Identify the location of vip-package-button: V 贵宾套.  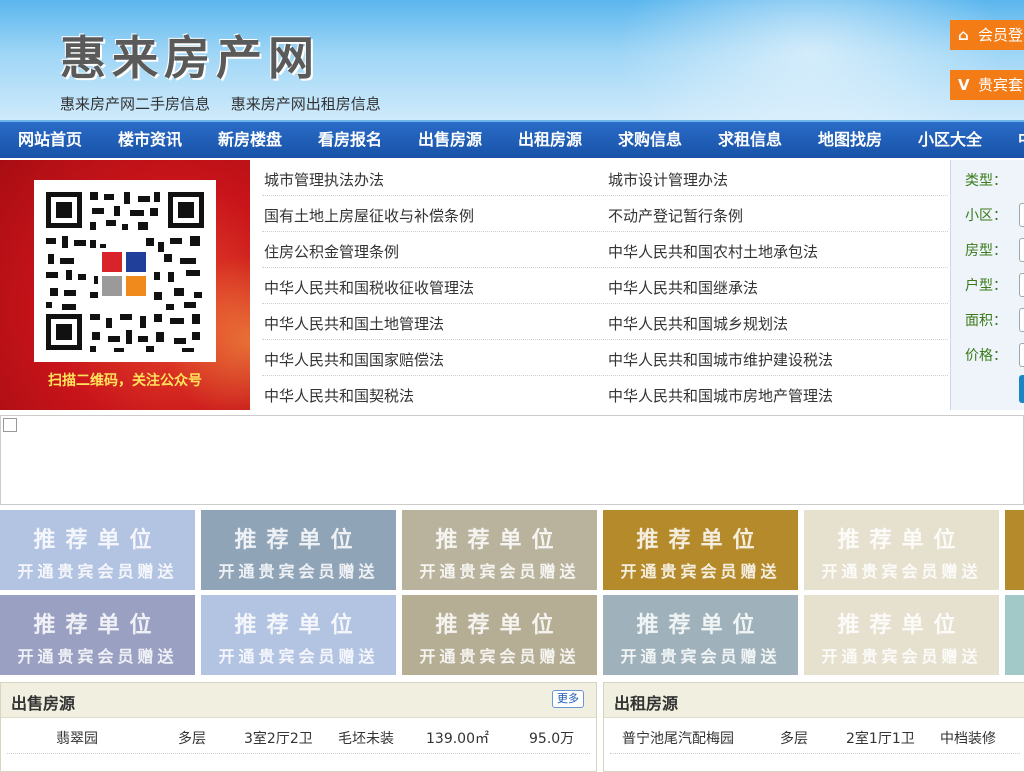
(987, 85).